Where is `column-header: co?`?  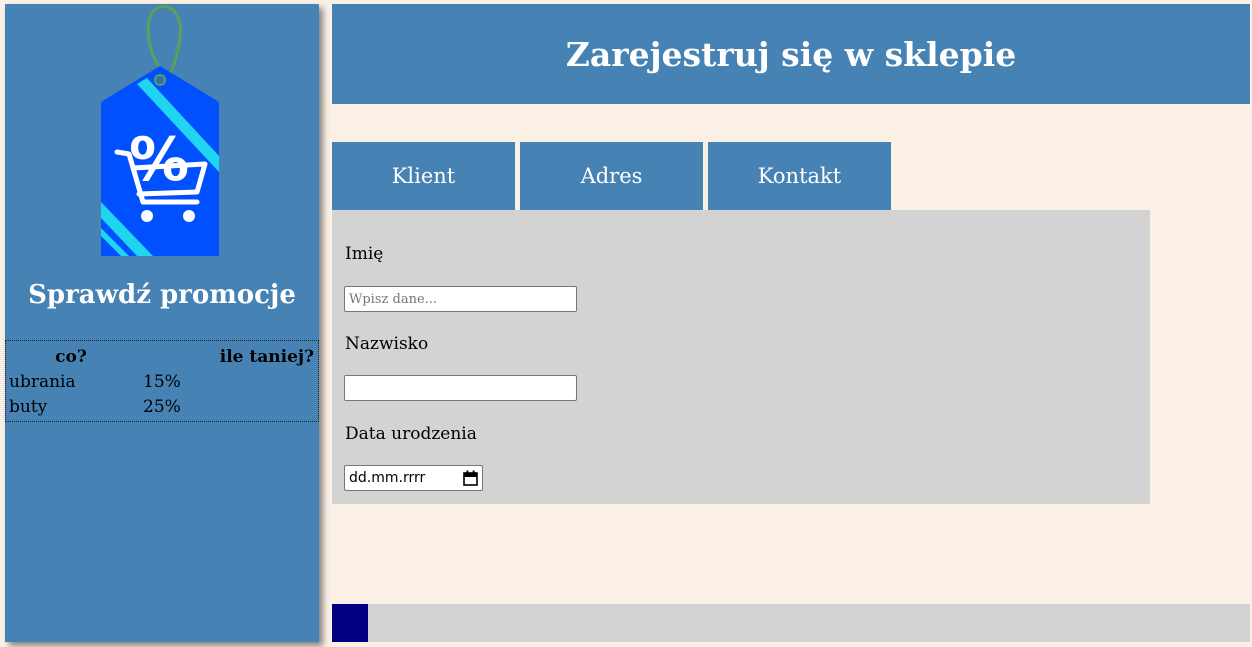 column-header: co? is located at coordinates (71, 357).